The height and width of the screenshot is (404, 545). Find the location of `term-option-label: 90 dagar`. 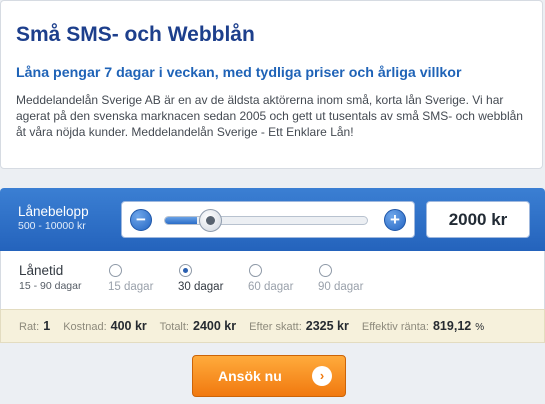

term-option-label: 90 dagar is located at coordinates (341, 287).